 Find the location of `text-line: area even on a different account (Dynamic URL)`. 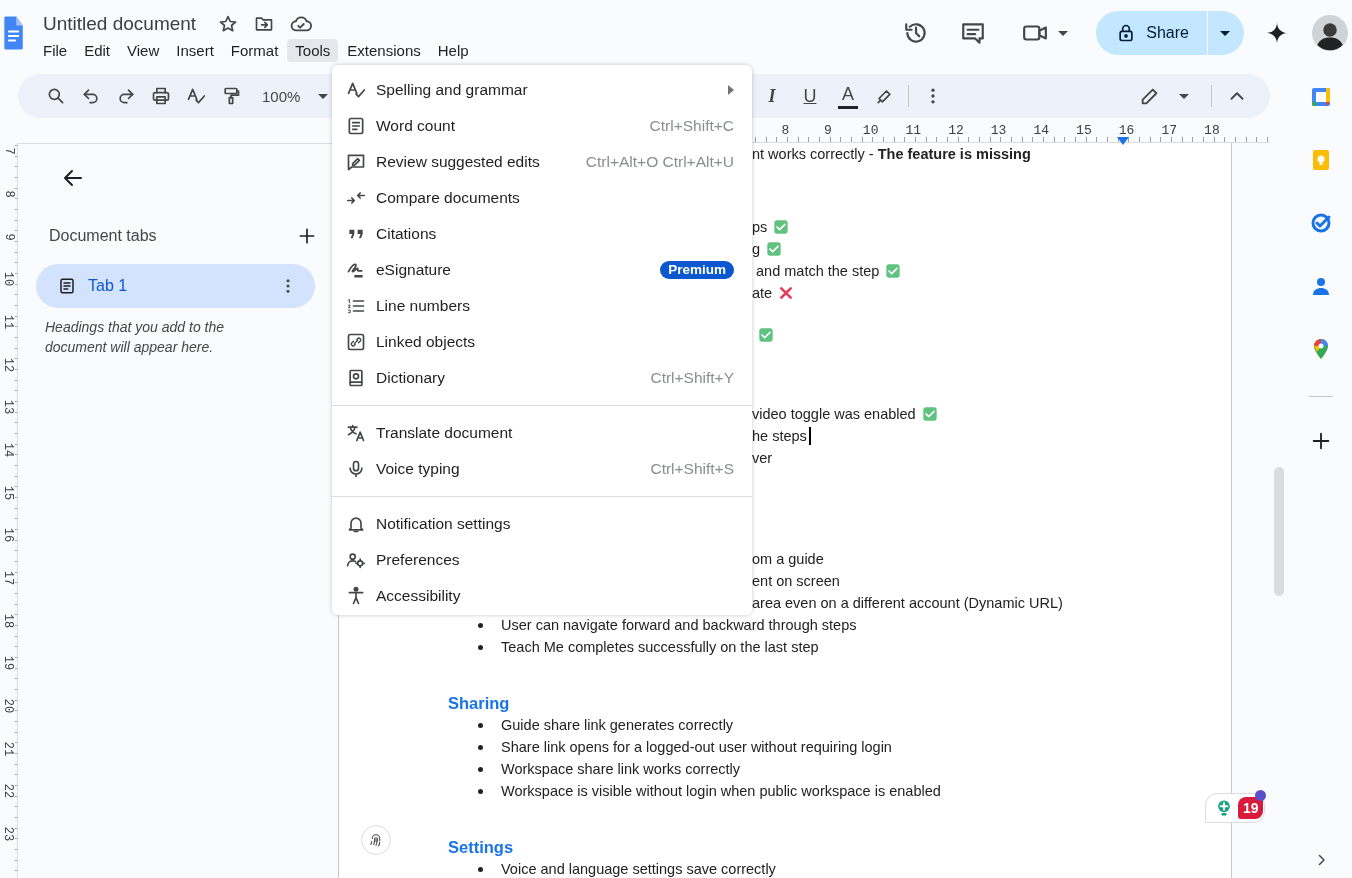

text-line: area even on a different account (Dynamic URL) is located at coordinates (907, 603).